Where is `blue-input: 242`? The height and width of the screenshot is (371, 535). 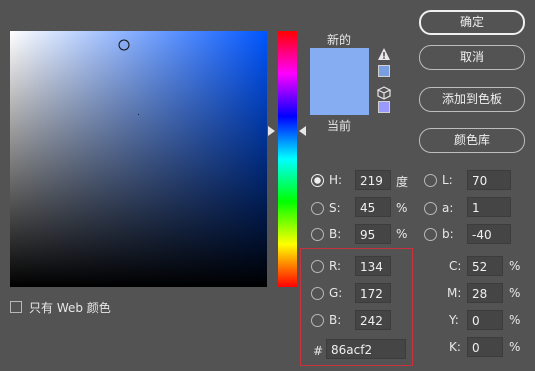 blue-input: 242 is located at coordinates (373, 320).